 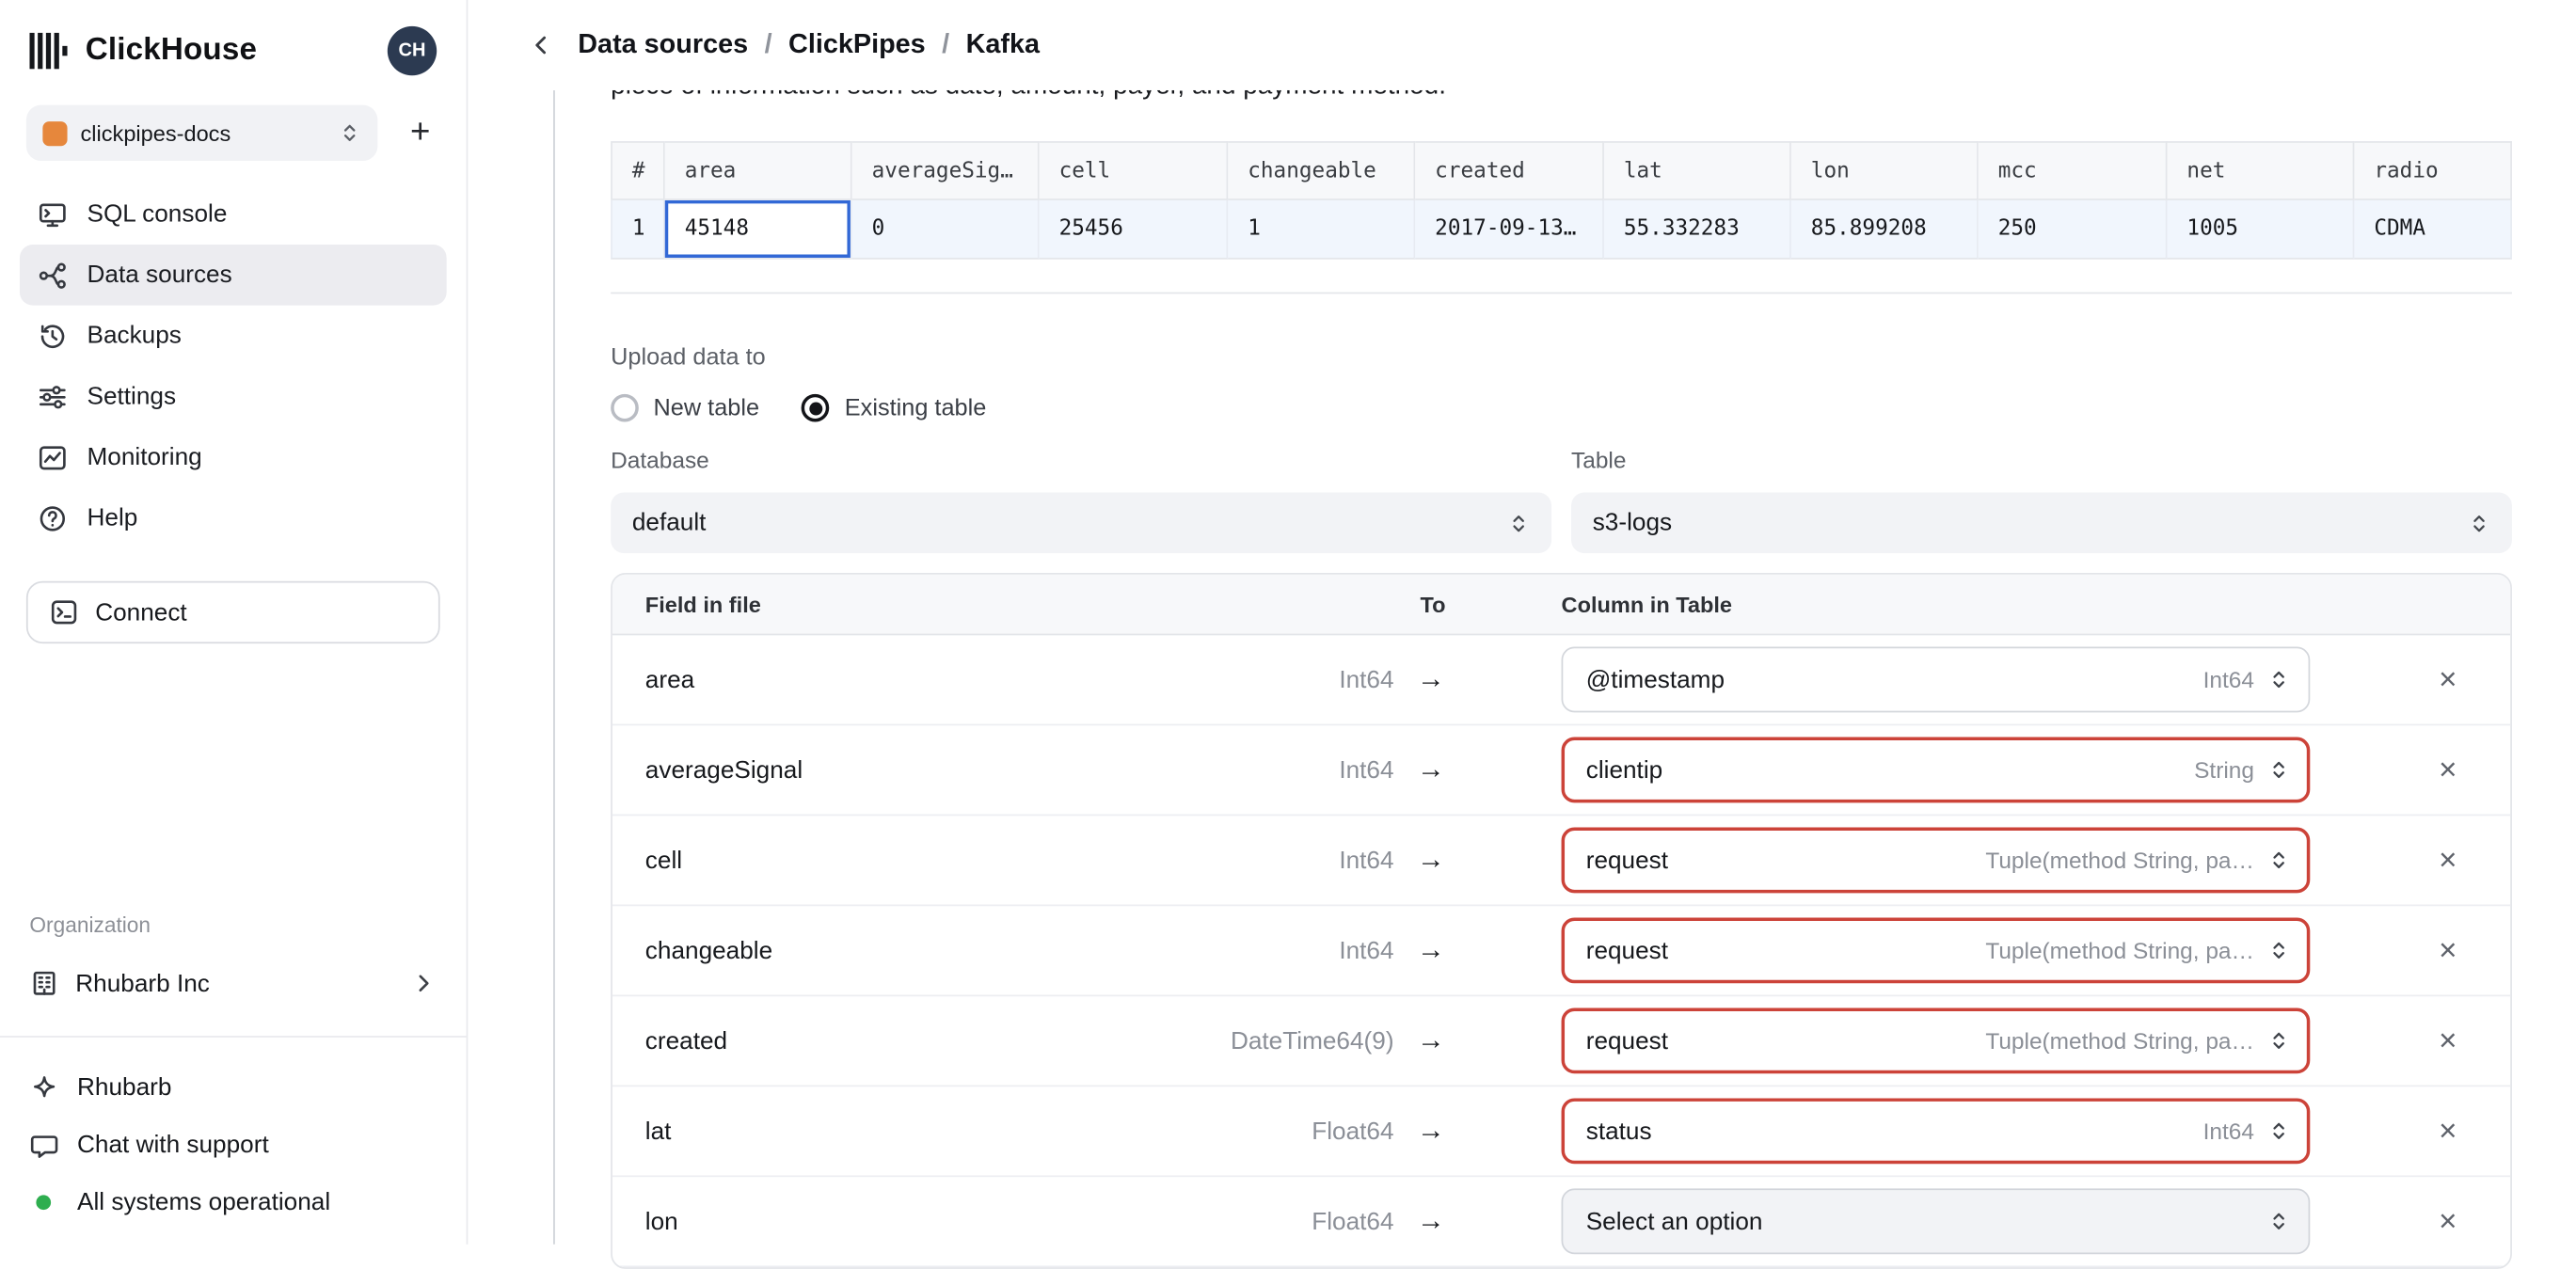 I want to click on mapping-row: lat Float64 → status Int64 ×, so click(x=1561, y=1133).